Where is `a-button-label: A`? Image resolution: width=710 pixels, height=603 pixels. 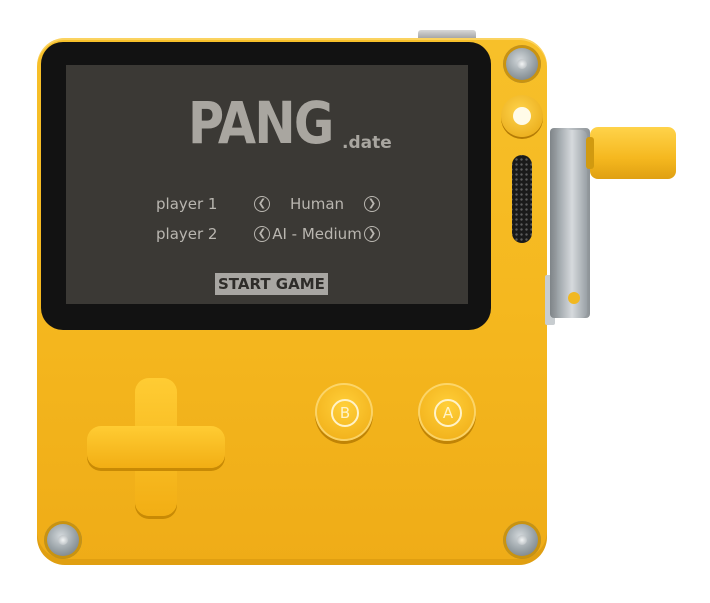
a-button-label: A is located at coordinates (448, 413).